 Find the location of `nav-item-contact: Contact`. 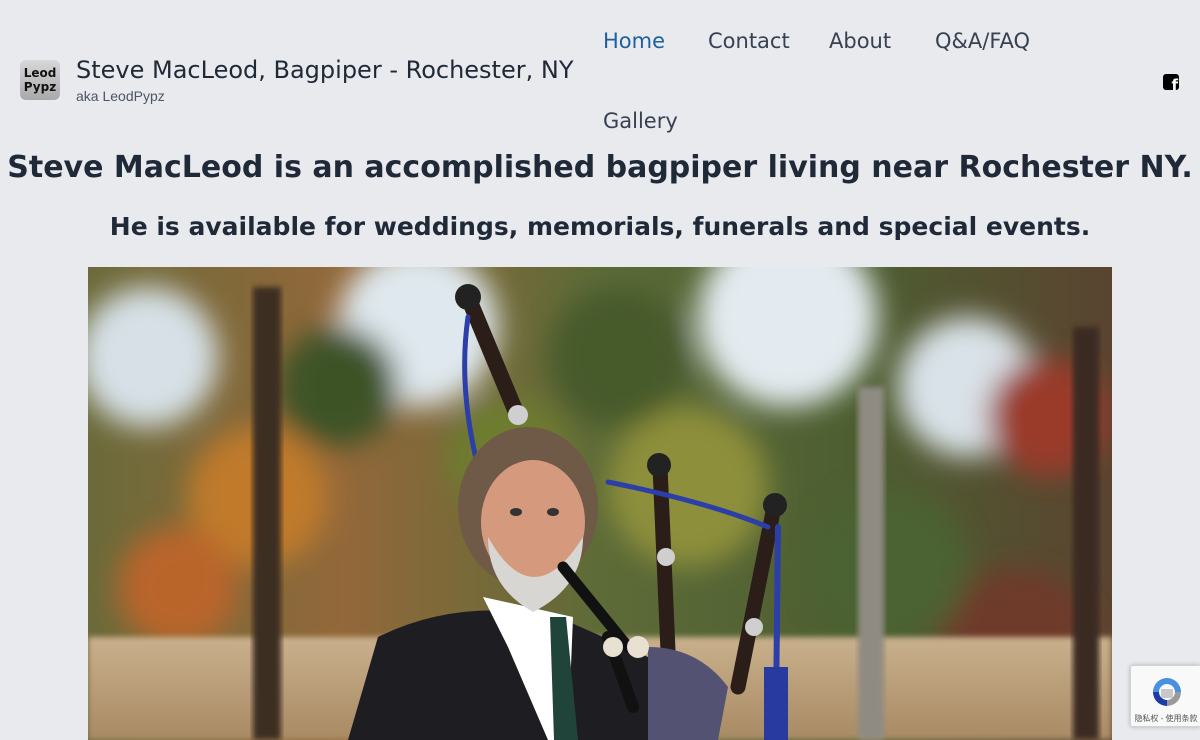

nav-item-contact: Contact is located at coordinates (749, 41).